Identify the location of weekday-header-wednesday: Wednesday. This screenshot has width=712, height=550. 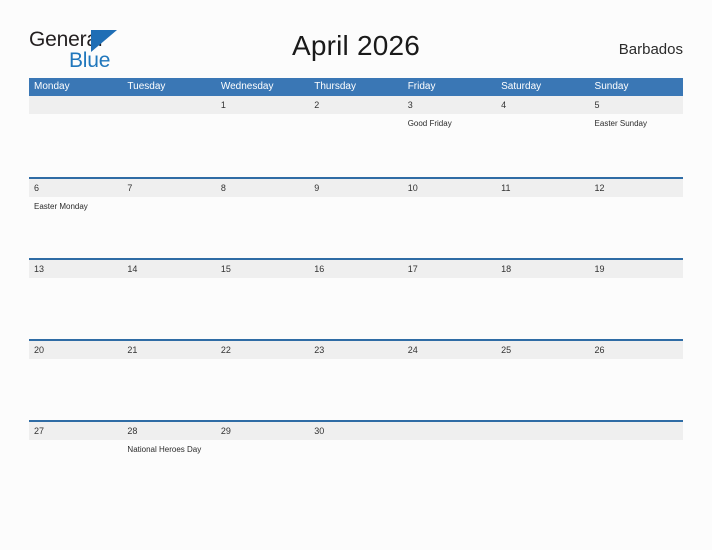
(247, 86).